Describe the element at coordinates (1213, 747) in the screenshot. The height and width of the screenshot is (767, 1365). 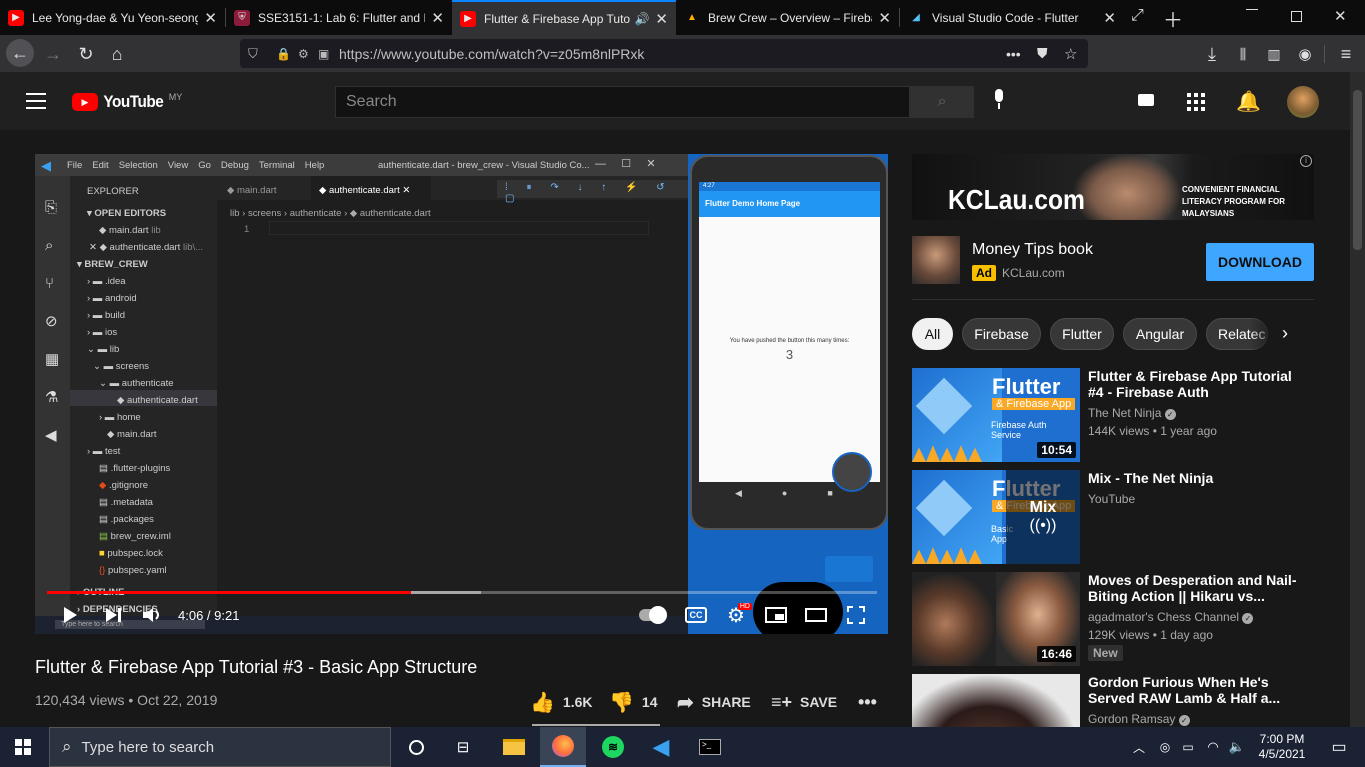
I see `wifi-icon: ◠` at that location.